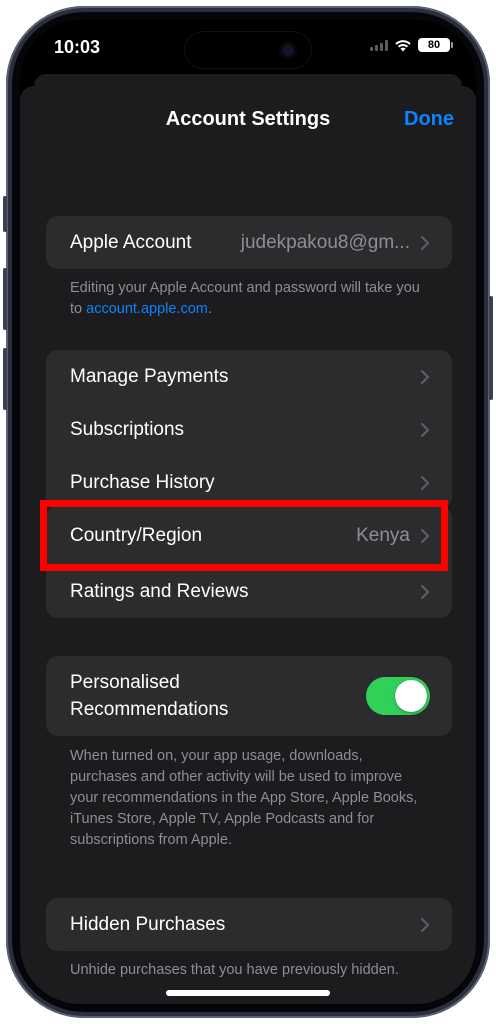 The image size is (496, 1024). I want to click on ratings-reviews-row: Ratings and Reviews, so click(249, 592).